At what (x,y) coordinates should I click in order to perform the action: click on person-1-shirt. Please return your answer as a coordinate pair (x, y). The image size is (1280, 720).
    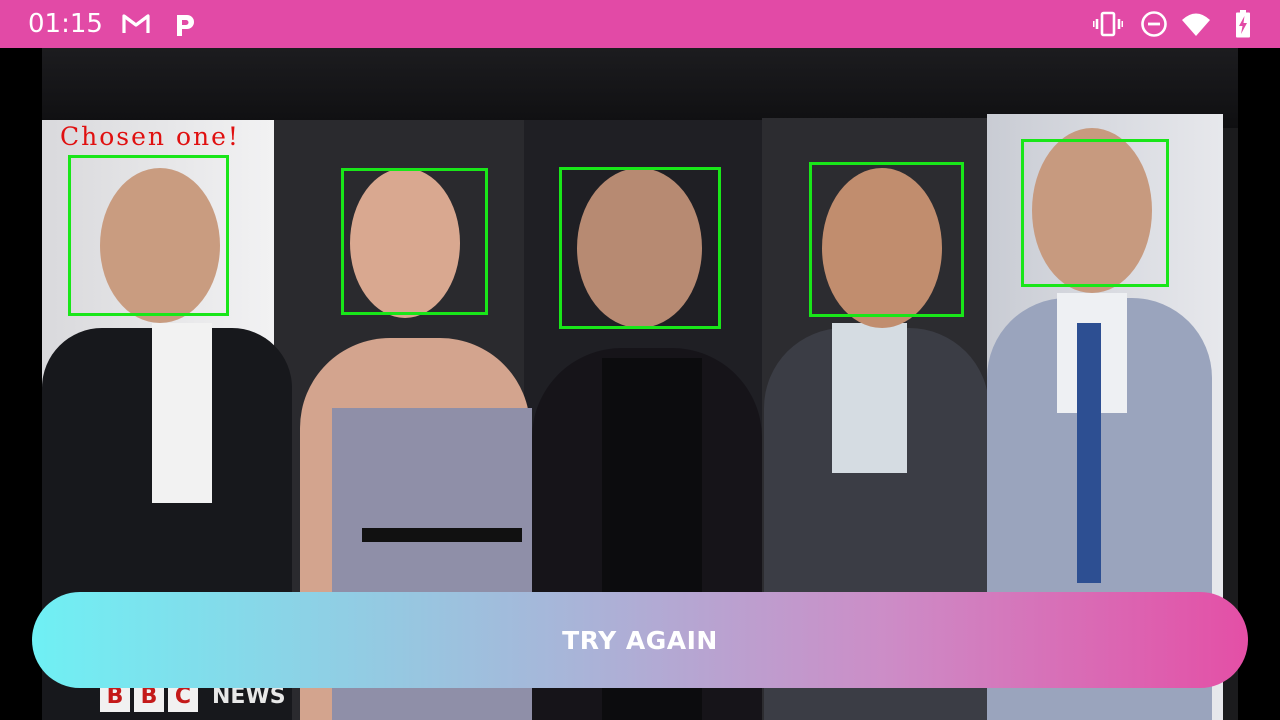
    Looking at the image, I should click on (182, 413).